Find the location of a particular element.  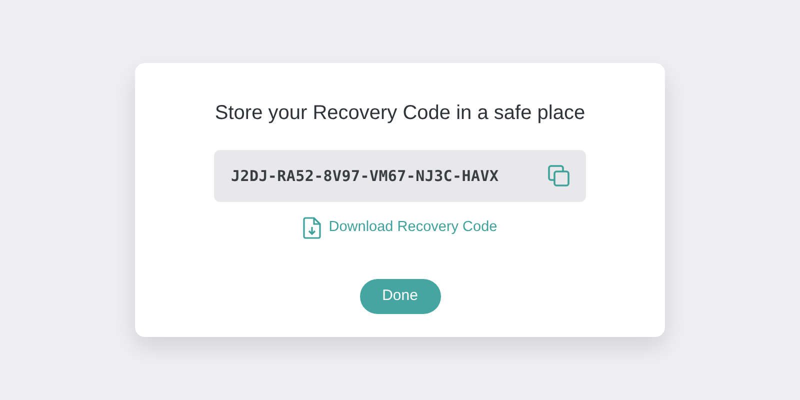

copy-button is located at coordinates (559, 176).